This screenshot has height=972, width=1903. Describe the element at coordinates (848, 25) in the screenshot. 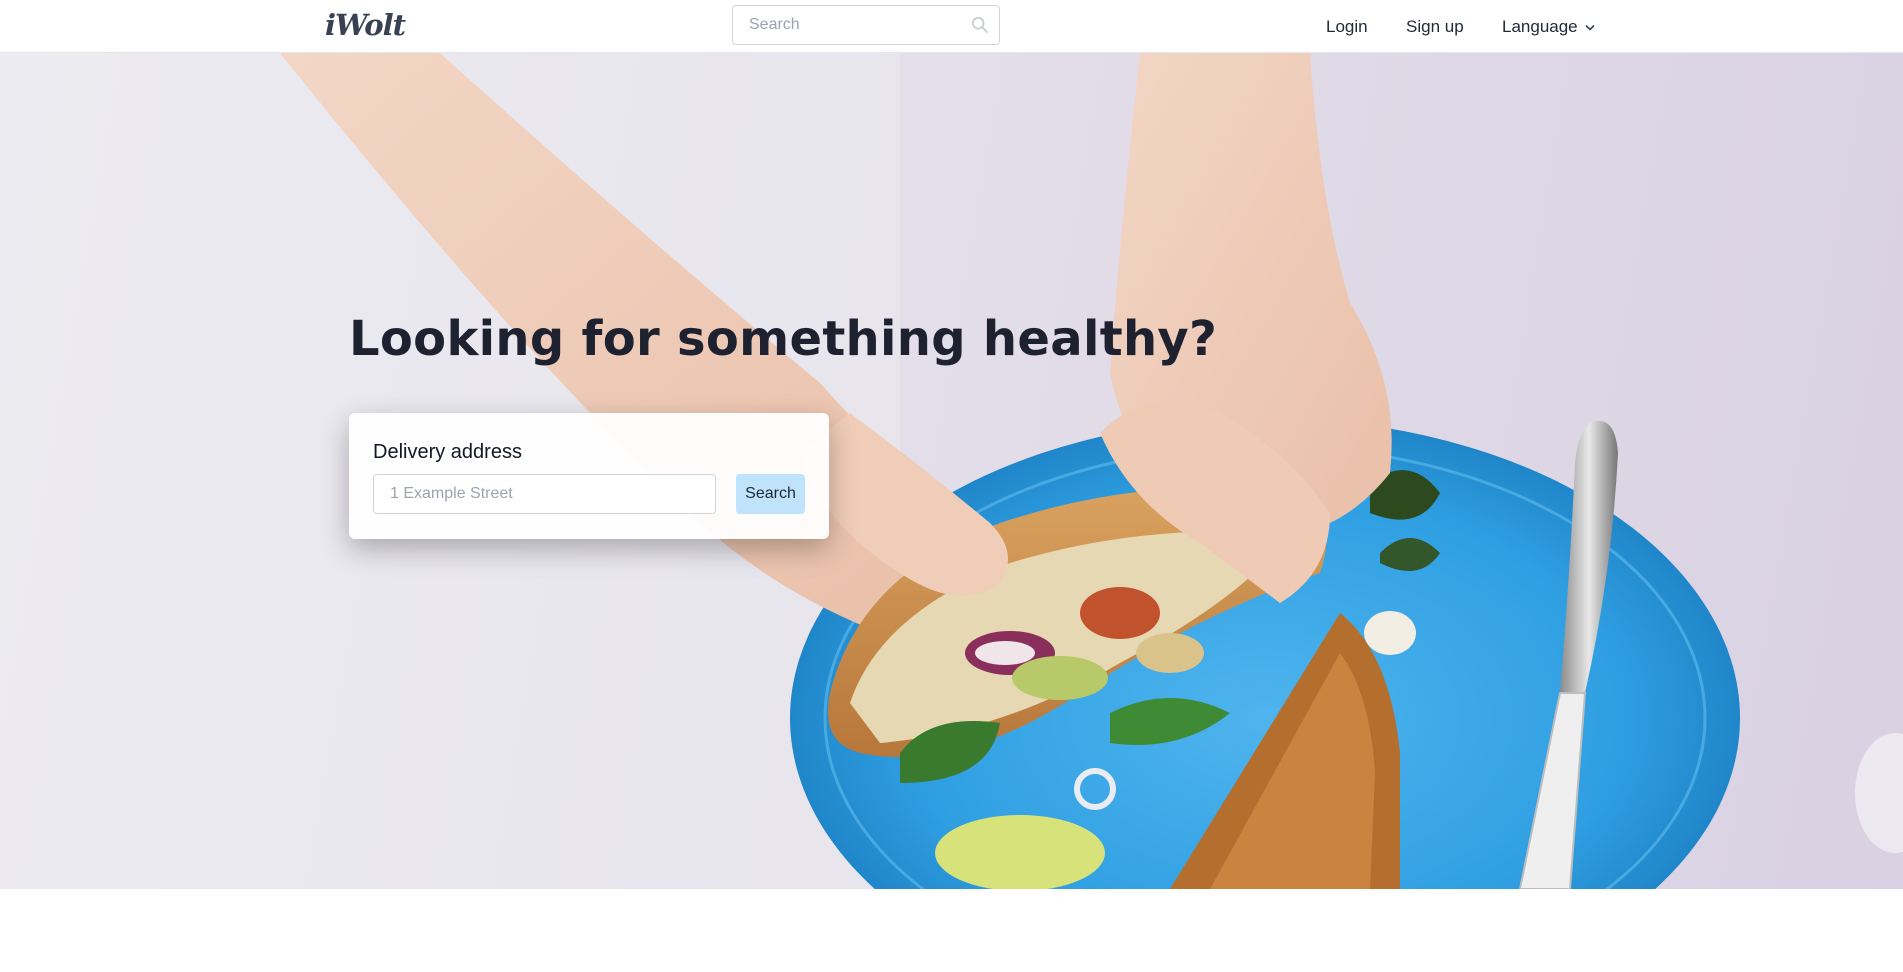

I see `header-search-input` at that location.